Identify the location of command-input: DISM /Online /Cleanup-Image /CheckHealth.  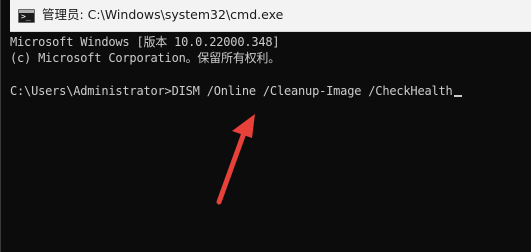
(312, 91).